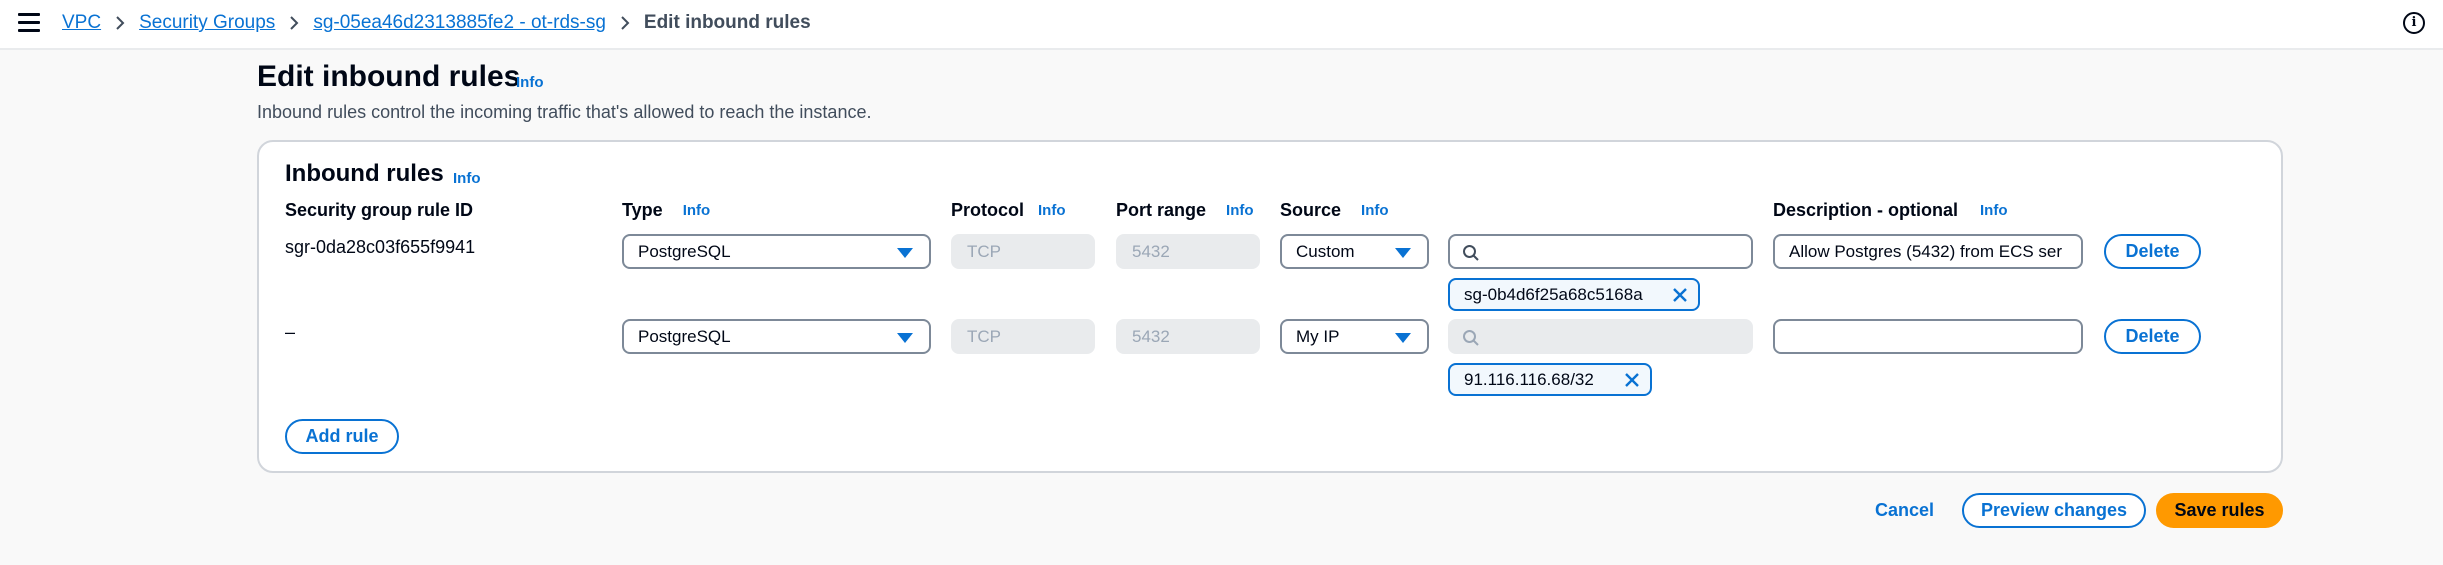 Image resolution: width=2443 pixels, height=565 pixels. What do you see at coordinates (1529, 379) in the screenshot?
I see `source-token-label: 91.116.116.68/32` at bounding box center [1529, 379].